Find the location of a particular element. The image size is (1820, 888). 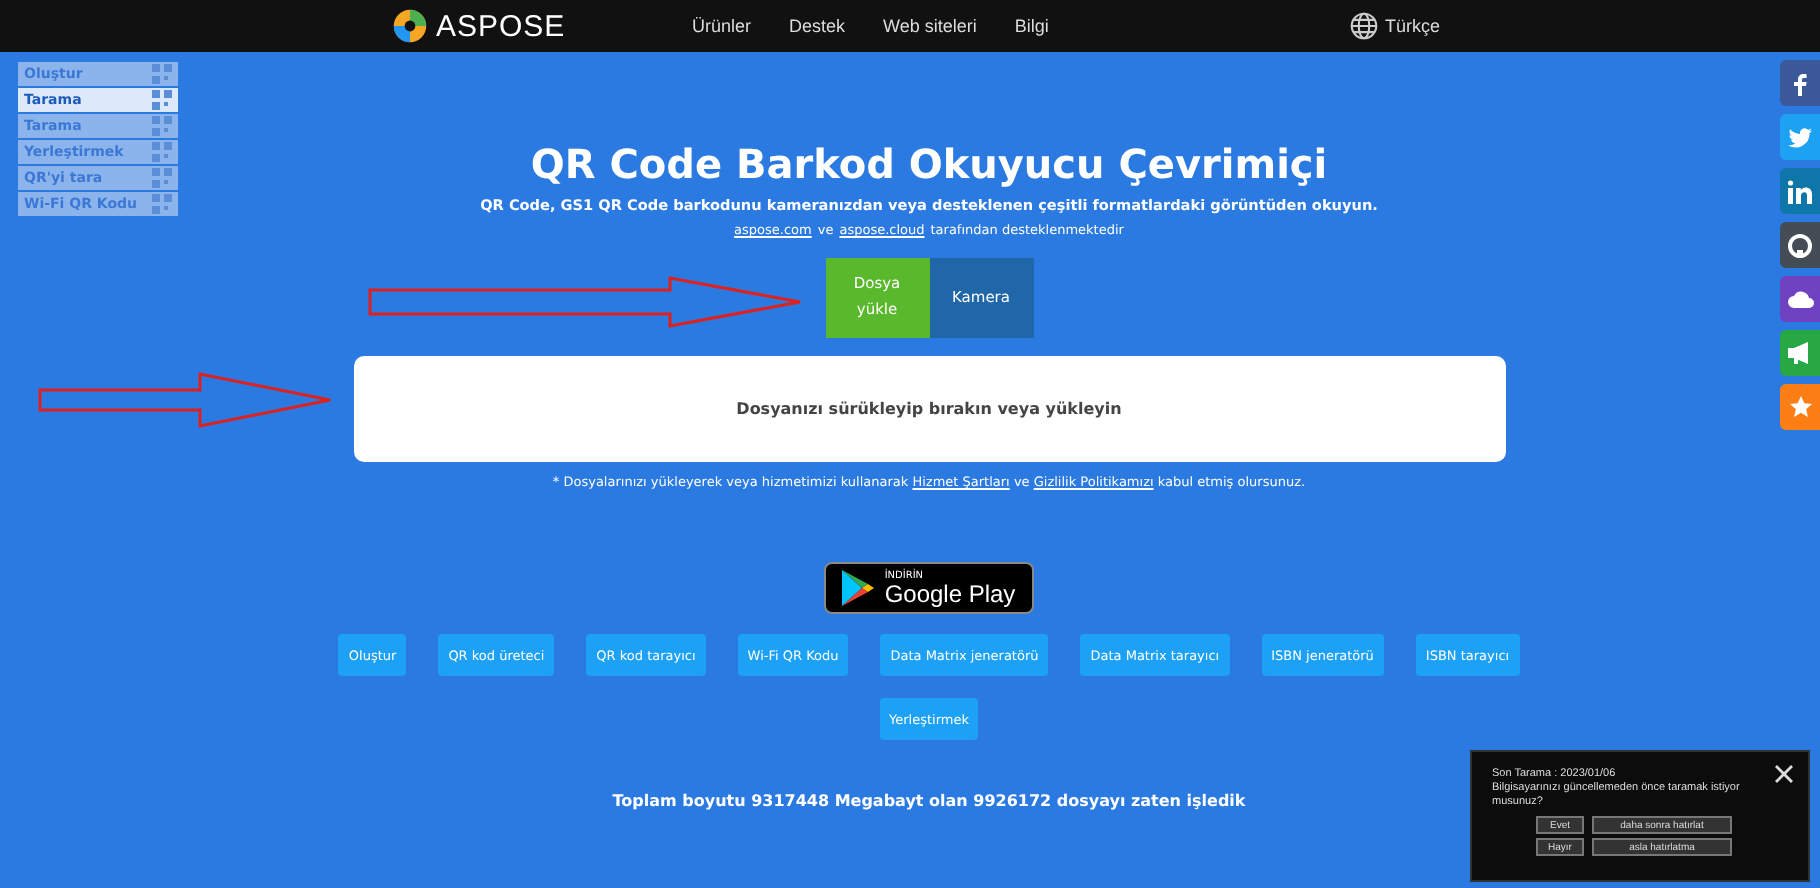

linkedin-share-icon is located at coordinates (1800, 191).